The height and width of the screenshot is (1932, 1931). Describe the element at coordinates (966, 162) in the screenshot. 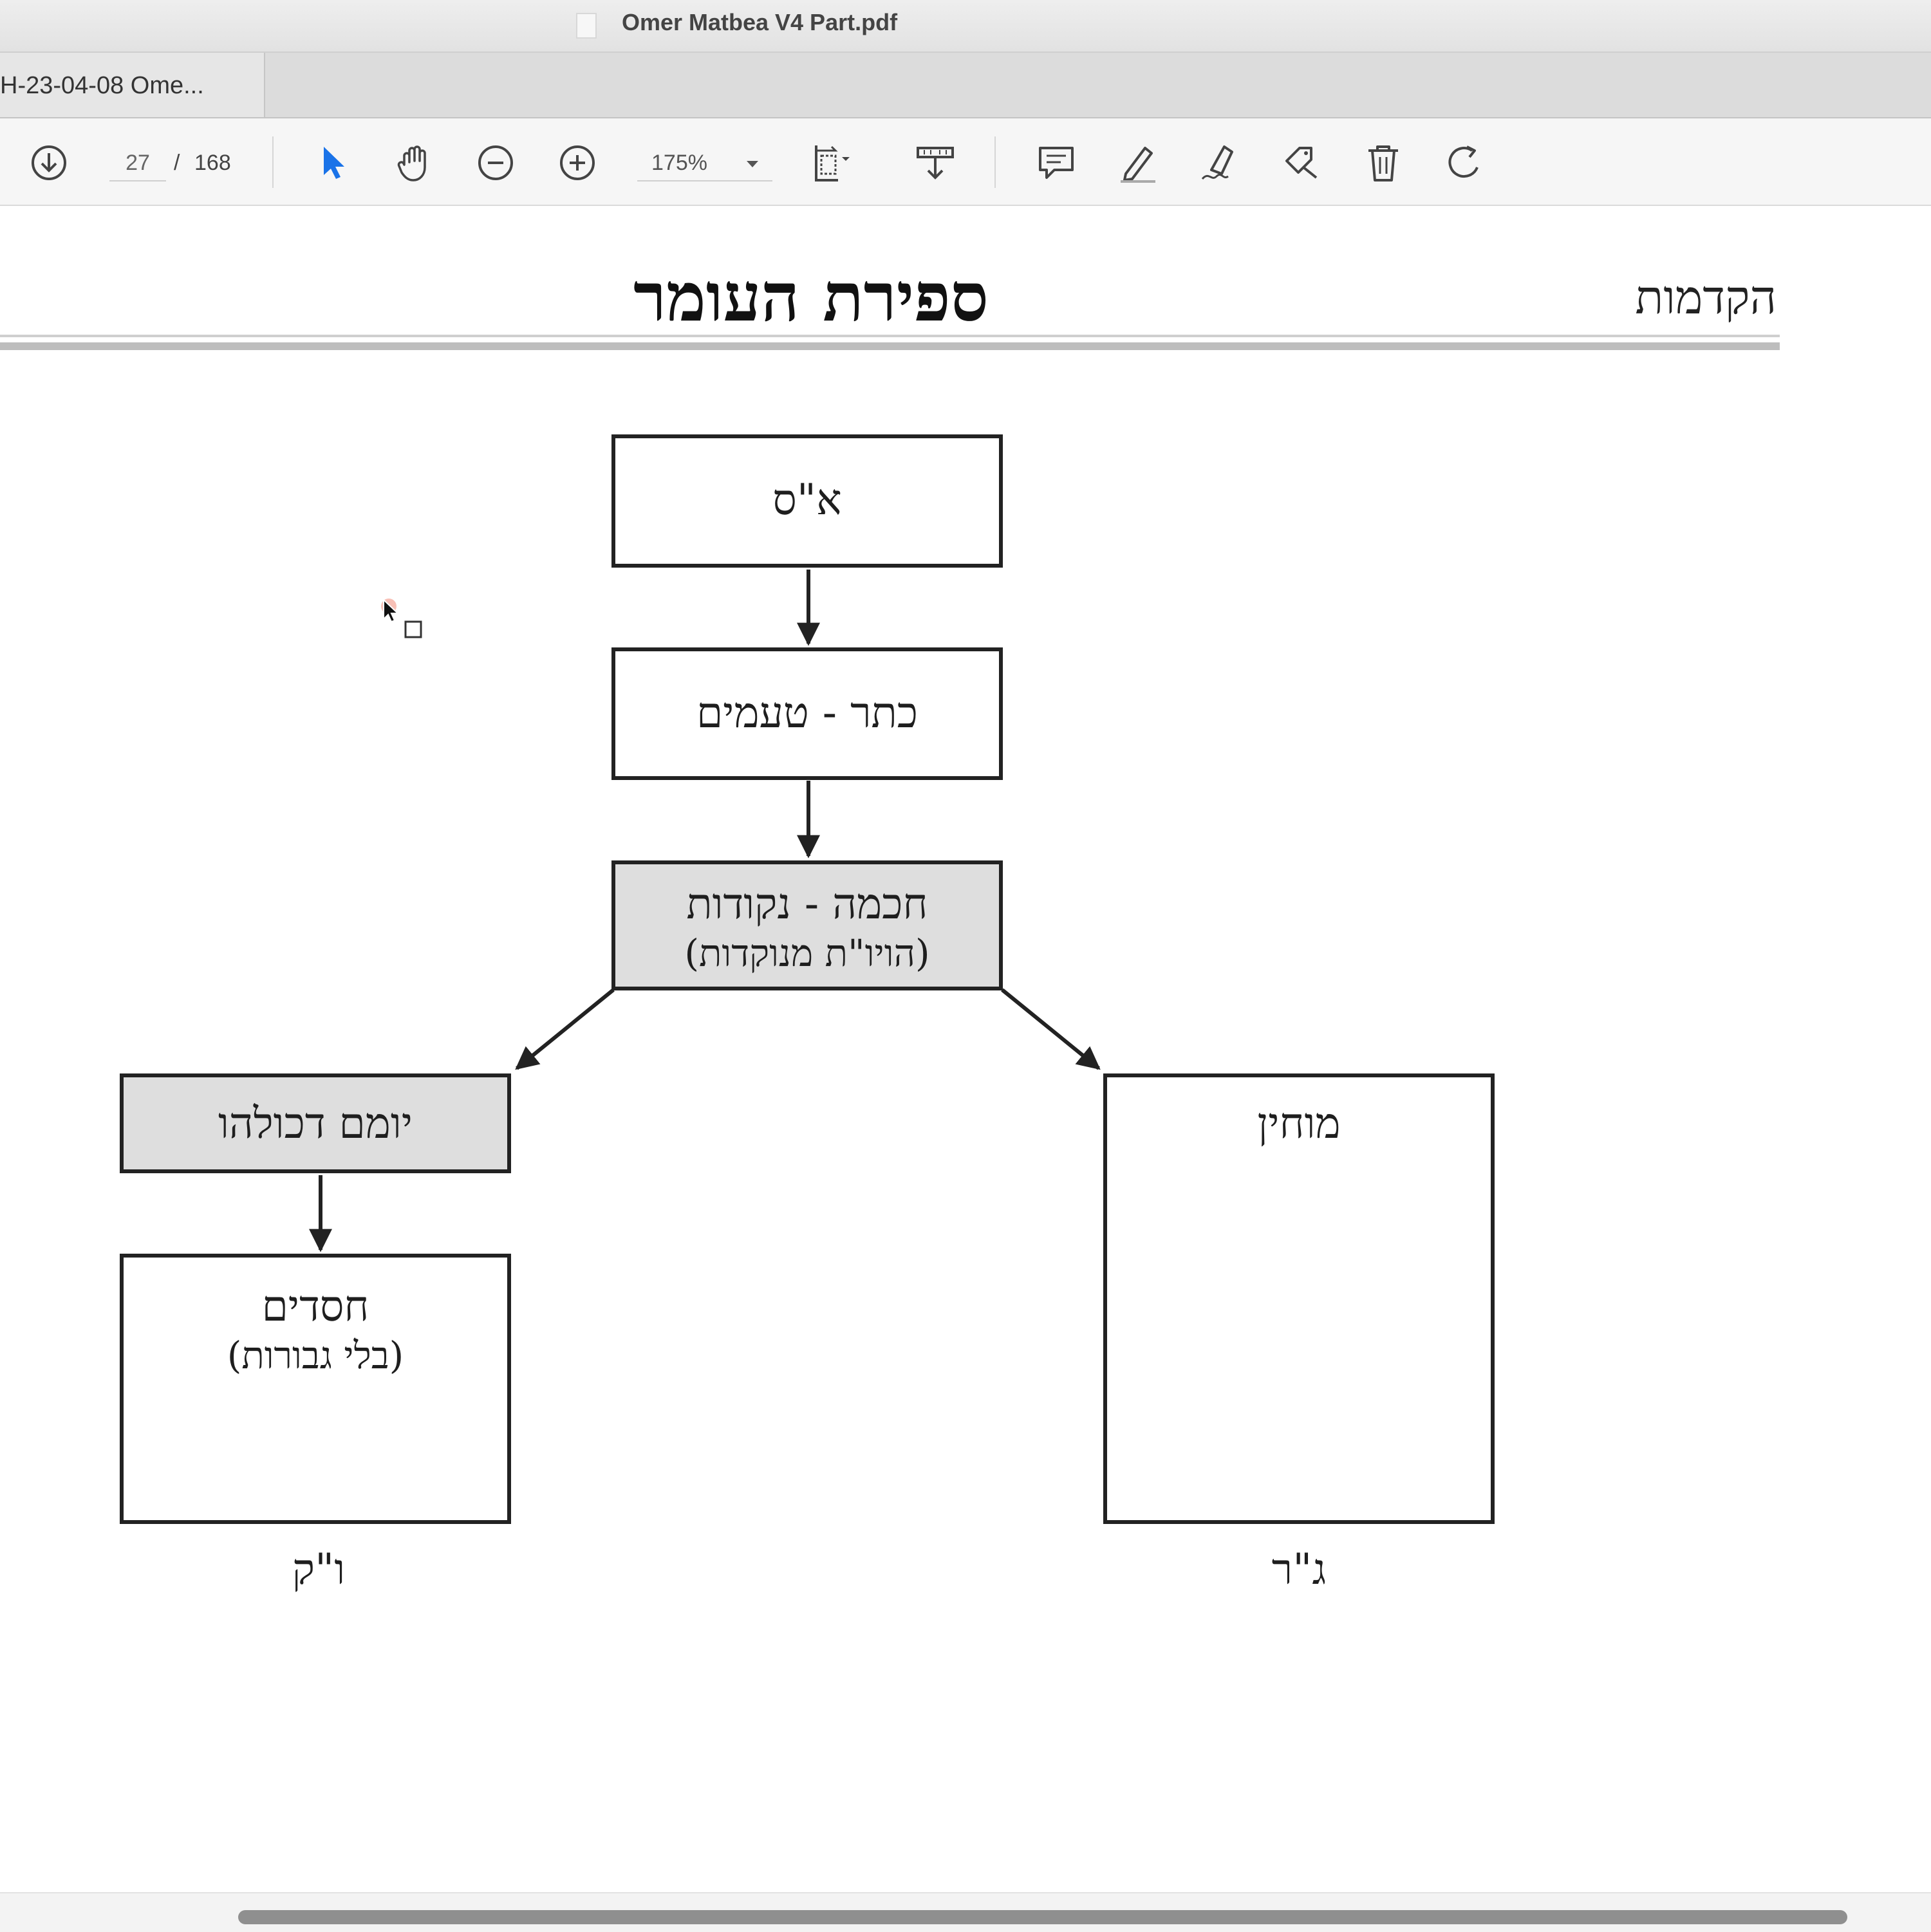

I see `toolbar: 27 / 168 175%` at that location.